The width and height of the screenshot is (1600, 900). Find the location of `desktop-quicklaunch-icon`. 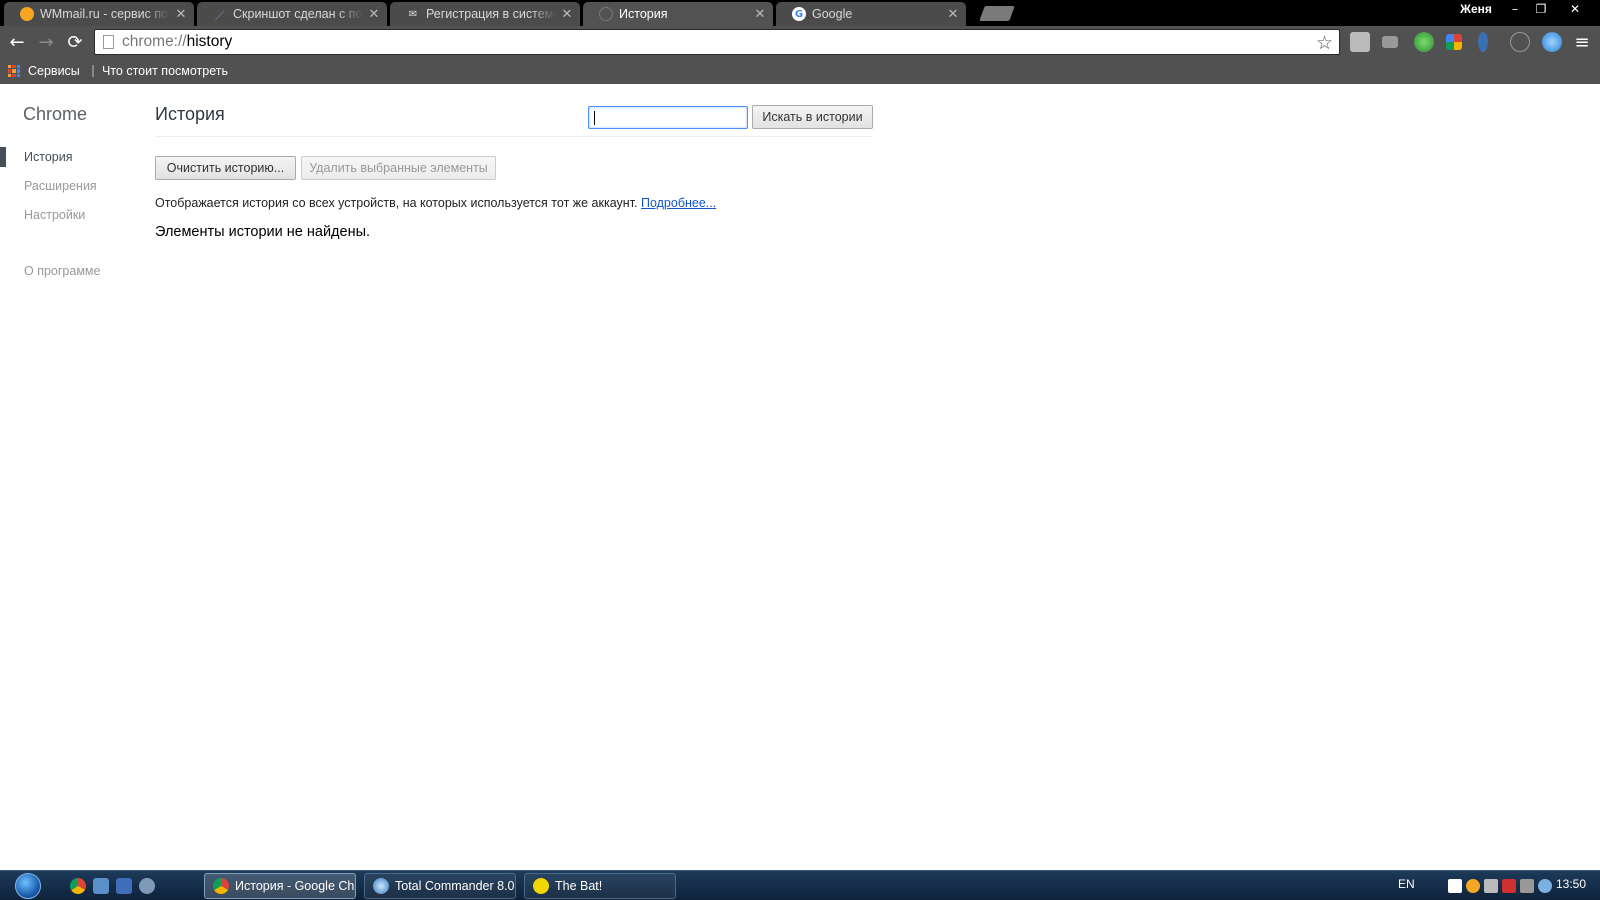

desktop-quicklaunch-icon is located at coordinates (101, 886).